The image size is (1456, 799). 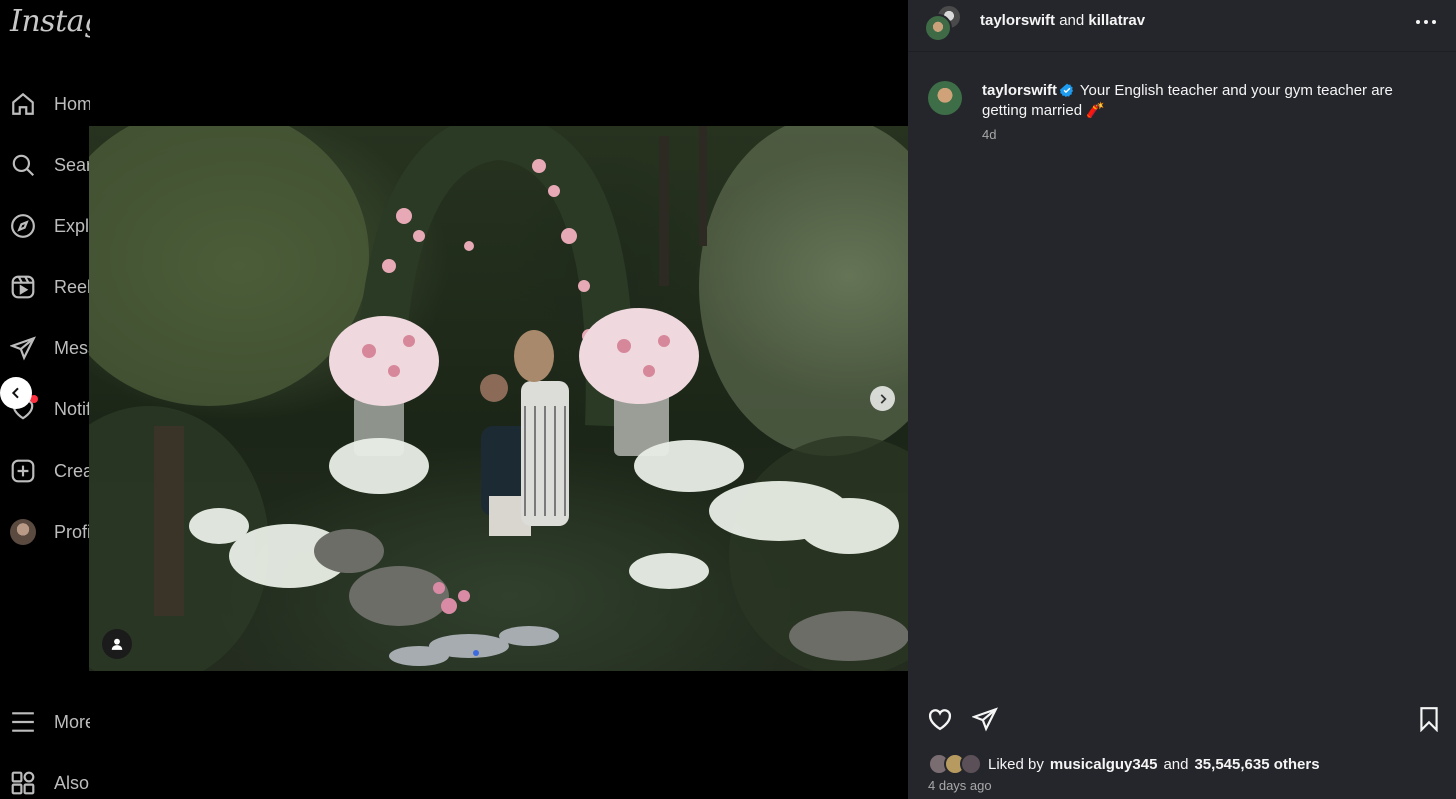 I want to click on send-icon, so click(x=984, y=718).